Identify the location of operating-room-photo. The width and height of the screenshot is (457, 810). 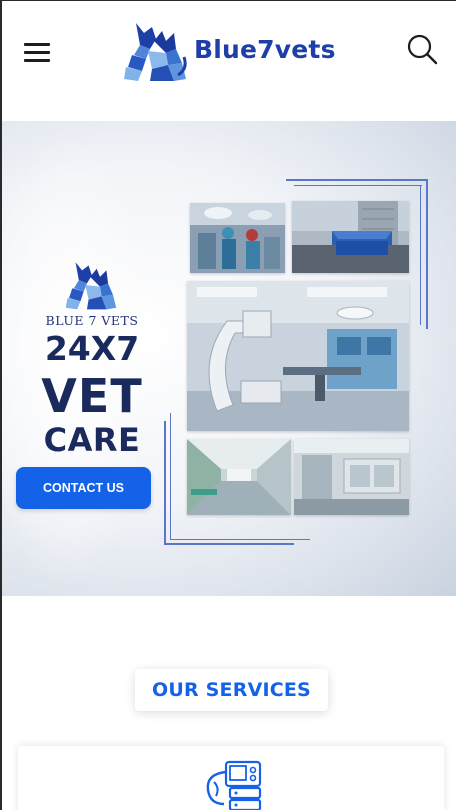
(237, 238).